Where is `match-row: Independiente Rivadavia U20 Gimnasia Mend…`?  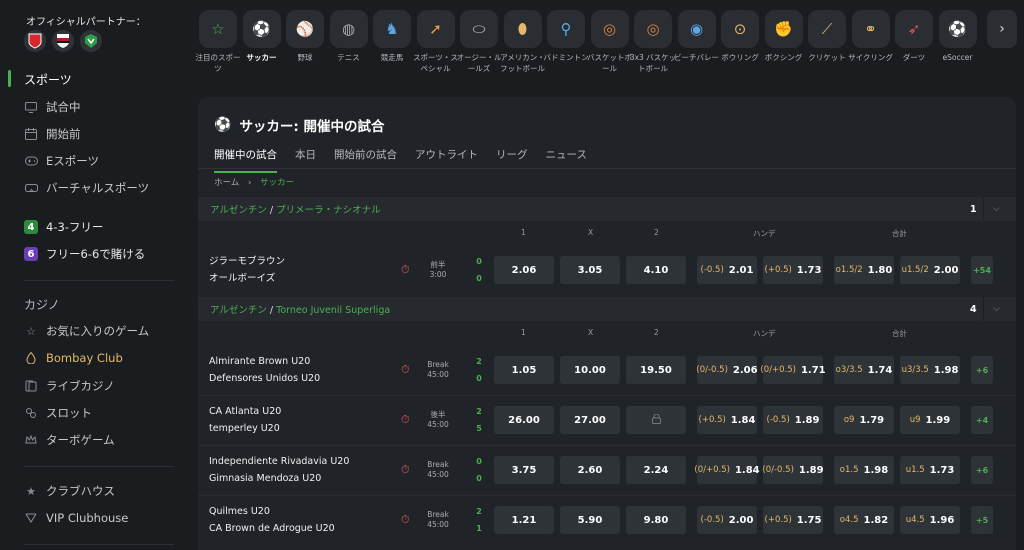 match-row: Independiente Rivadavia U20 Gimnasia Mend… is located at coordinates (607, 470).